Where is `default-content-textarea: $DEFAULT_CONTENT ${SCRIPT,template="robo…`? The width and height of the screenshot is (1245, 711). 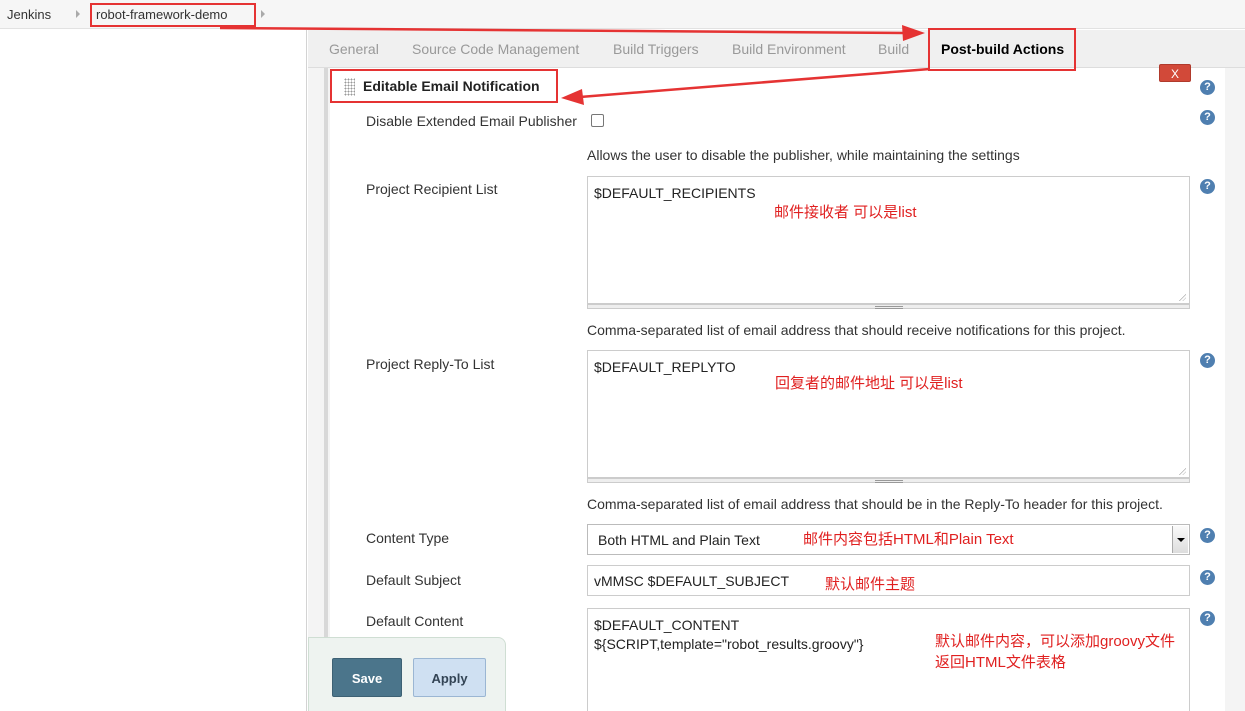 default-content-textarea: $DEFAULT_CONTENT ${SCRIPT,template="robo… is located at coordinates (888, 659).